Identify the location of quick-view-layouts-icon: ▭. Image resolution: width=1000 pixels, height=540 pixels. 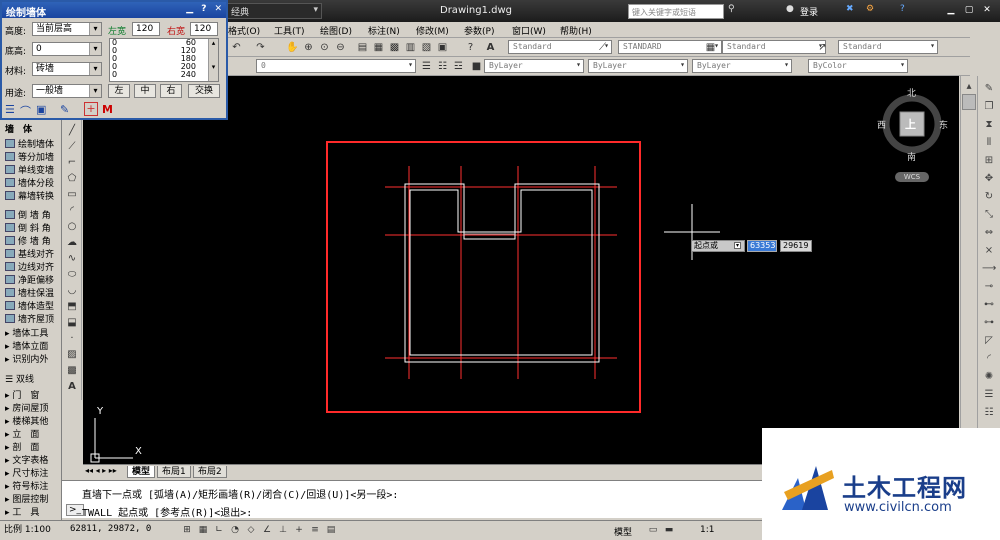
(653, 530).